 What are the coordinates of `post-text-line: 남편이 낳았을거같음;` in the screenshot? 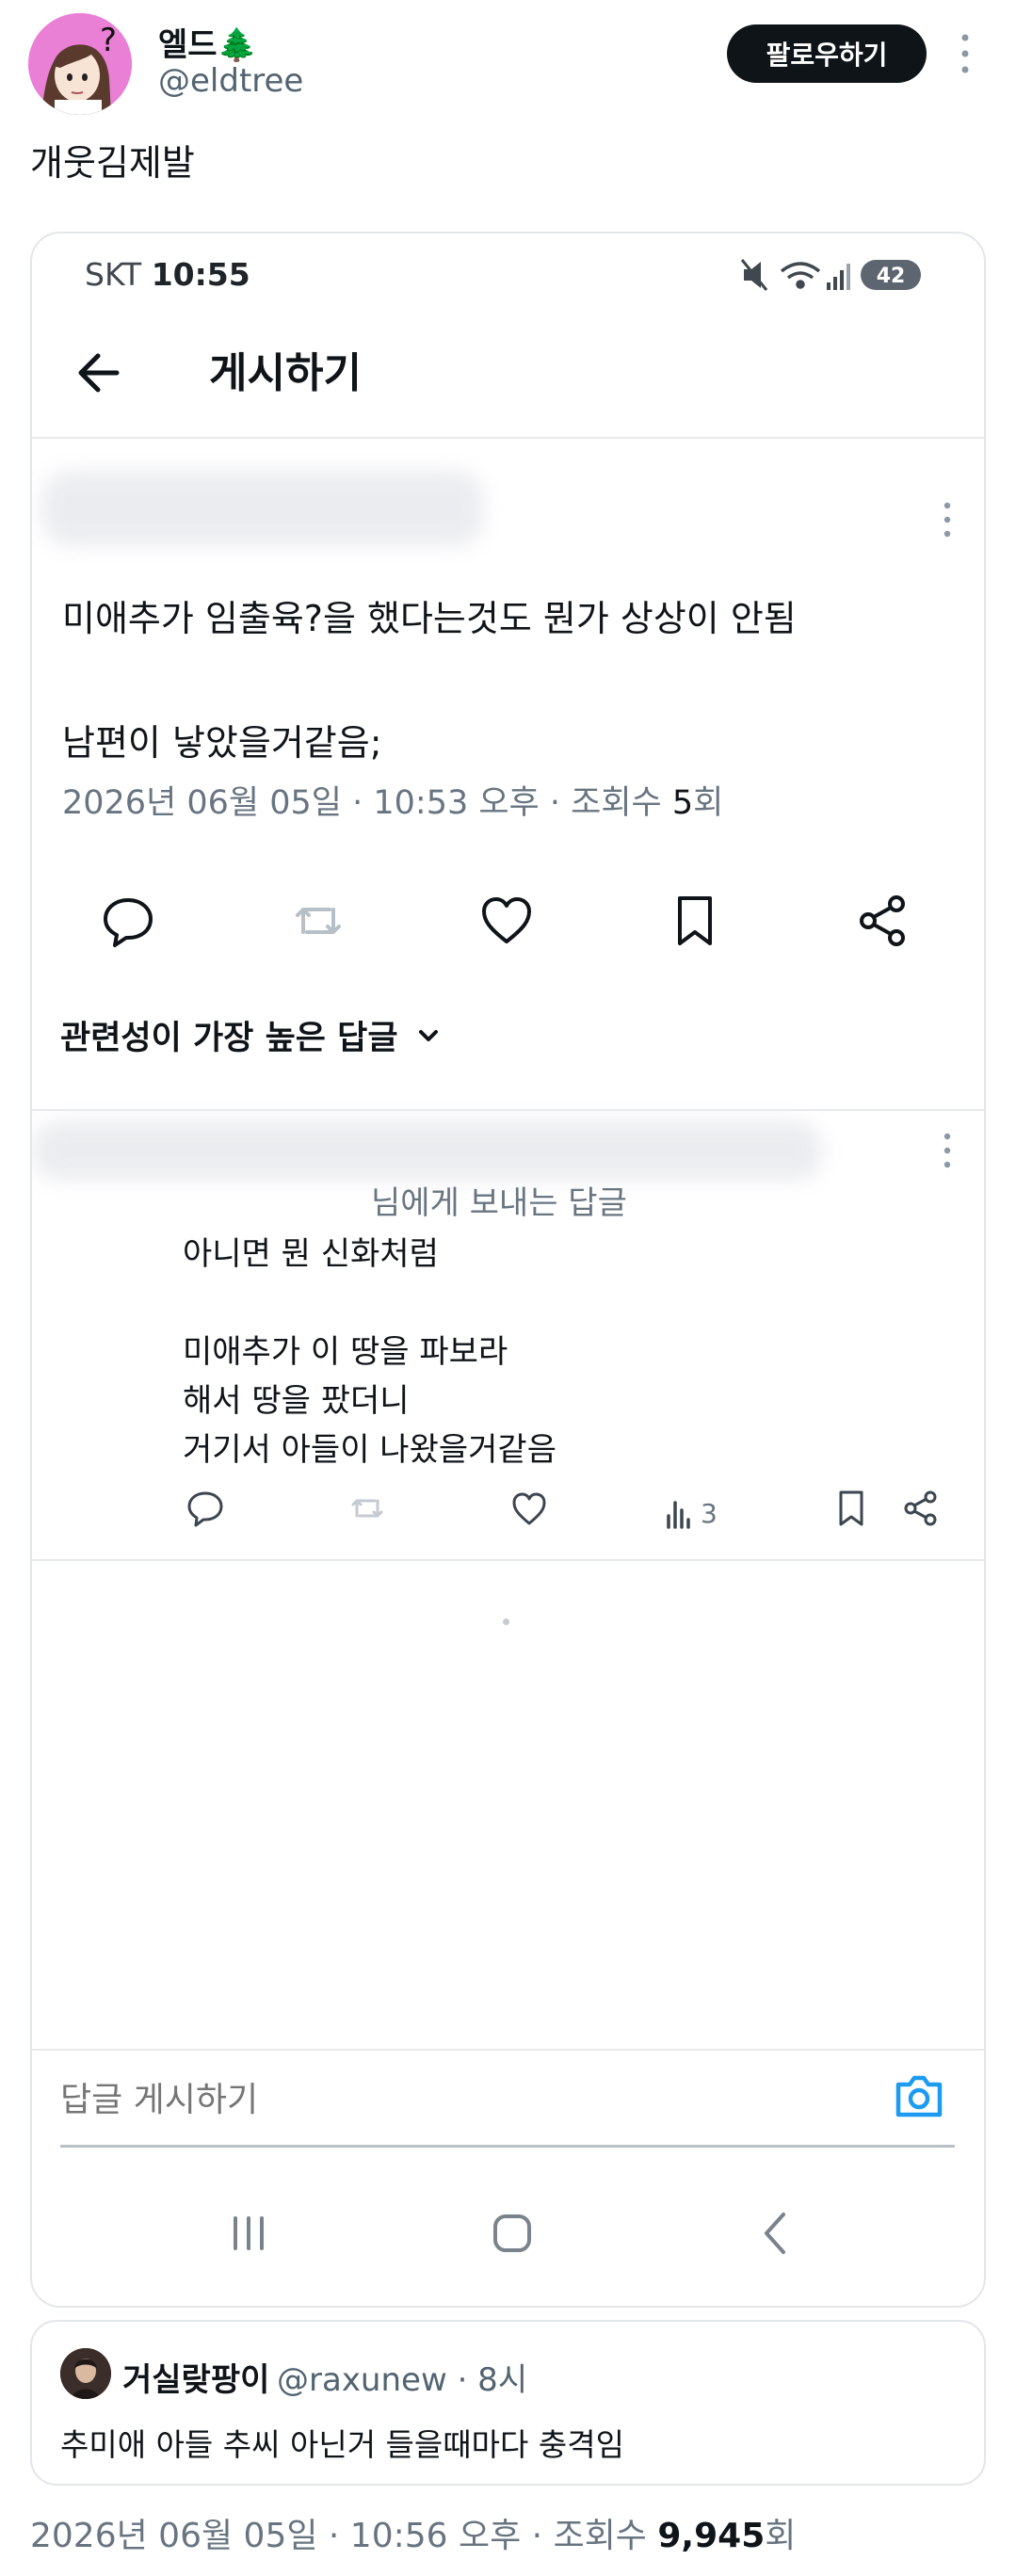 It's located at (222, 743).